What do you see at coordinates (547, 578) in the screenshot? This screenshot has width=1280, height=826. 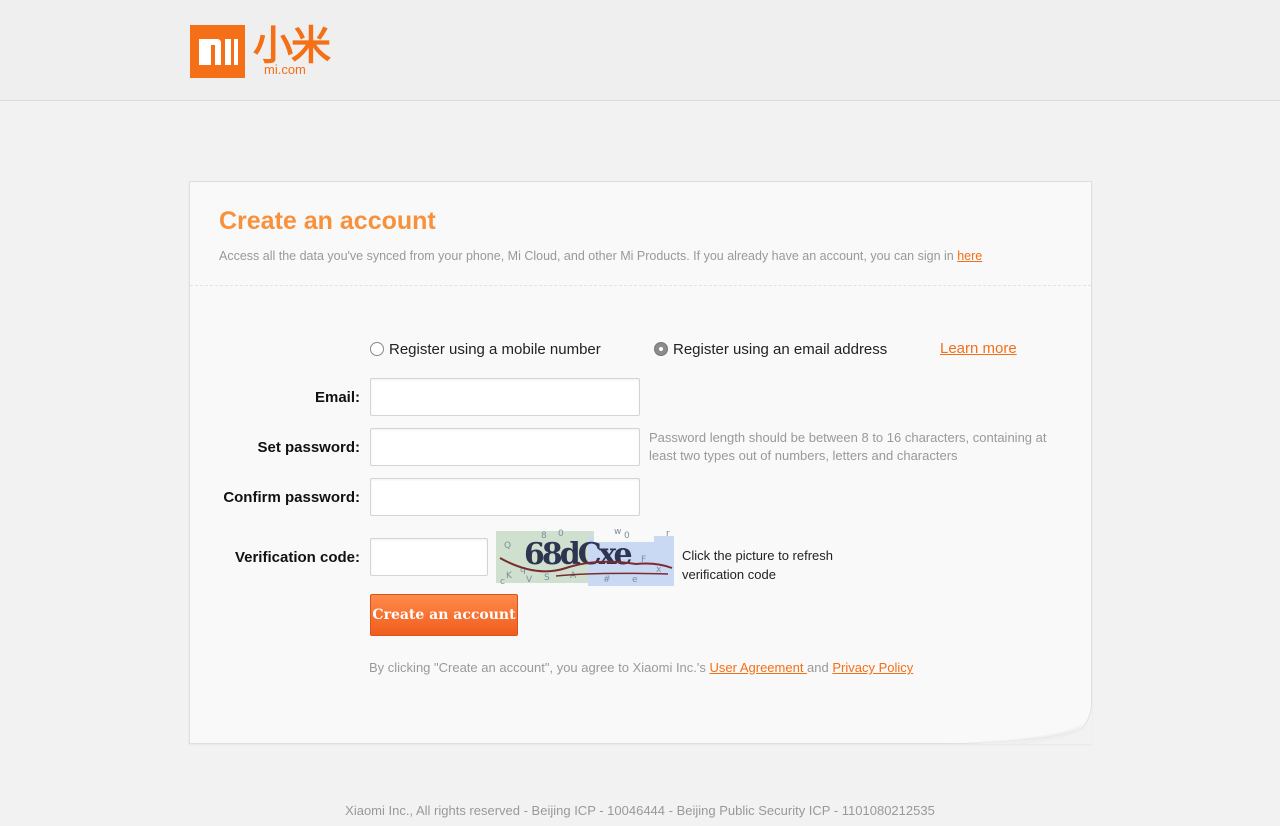 I see `svg-text: S` at bounding box center [547, 578].